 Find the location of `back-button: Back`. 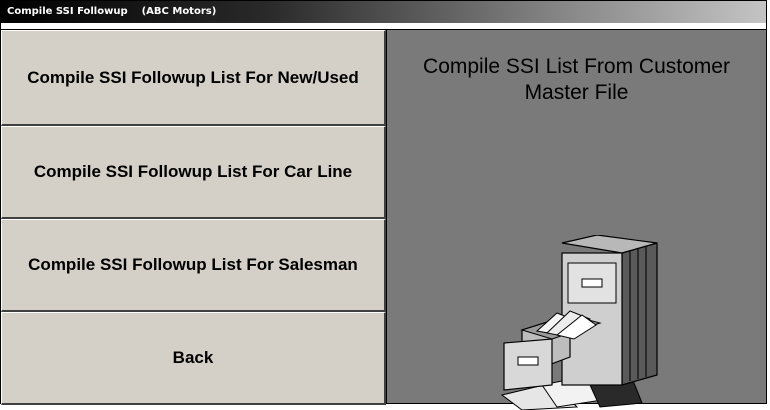

back-button: Back is located at coordinates (193, 358).